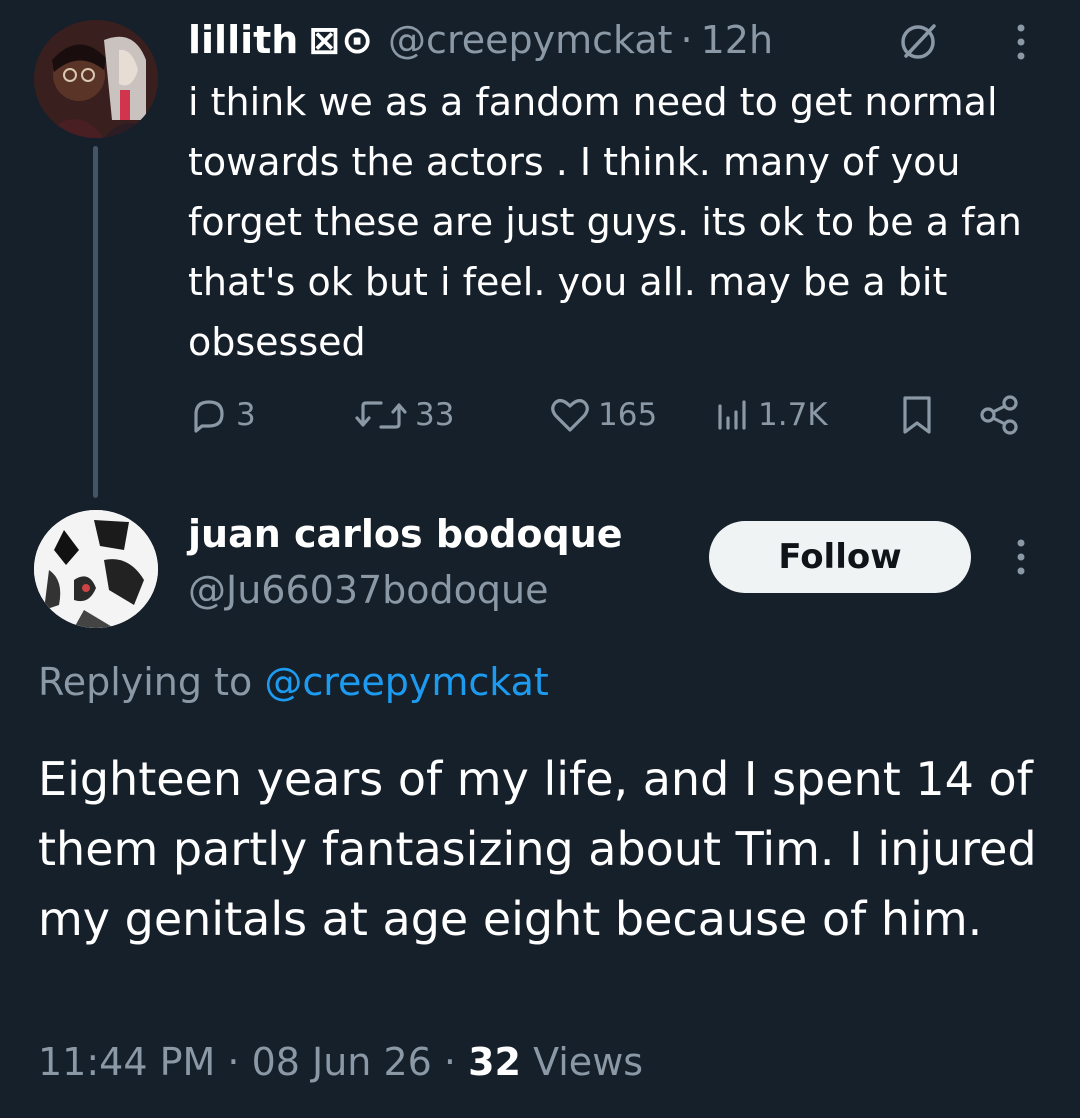 This screenshot has width=1080, height=1118. I want to click on thread-line, so click(95, 322).